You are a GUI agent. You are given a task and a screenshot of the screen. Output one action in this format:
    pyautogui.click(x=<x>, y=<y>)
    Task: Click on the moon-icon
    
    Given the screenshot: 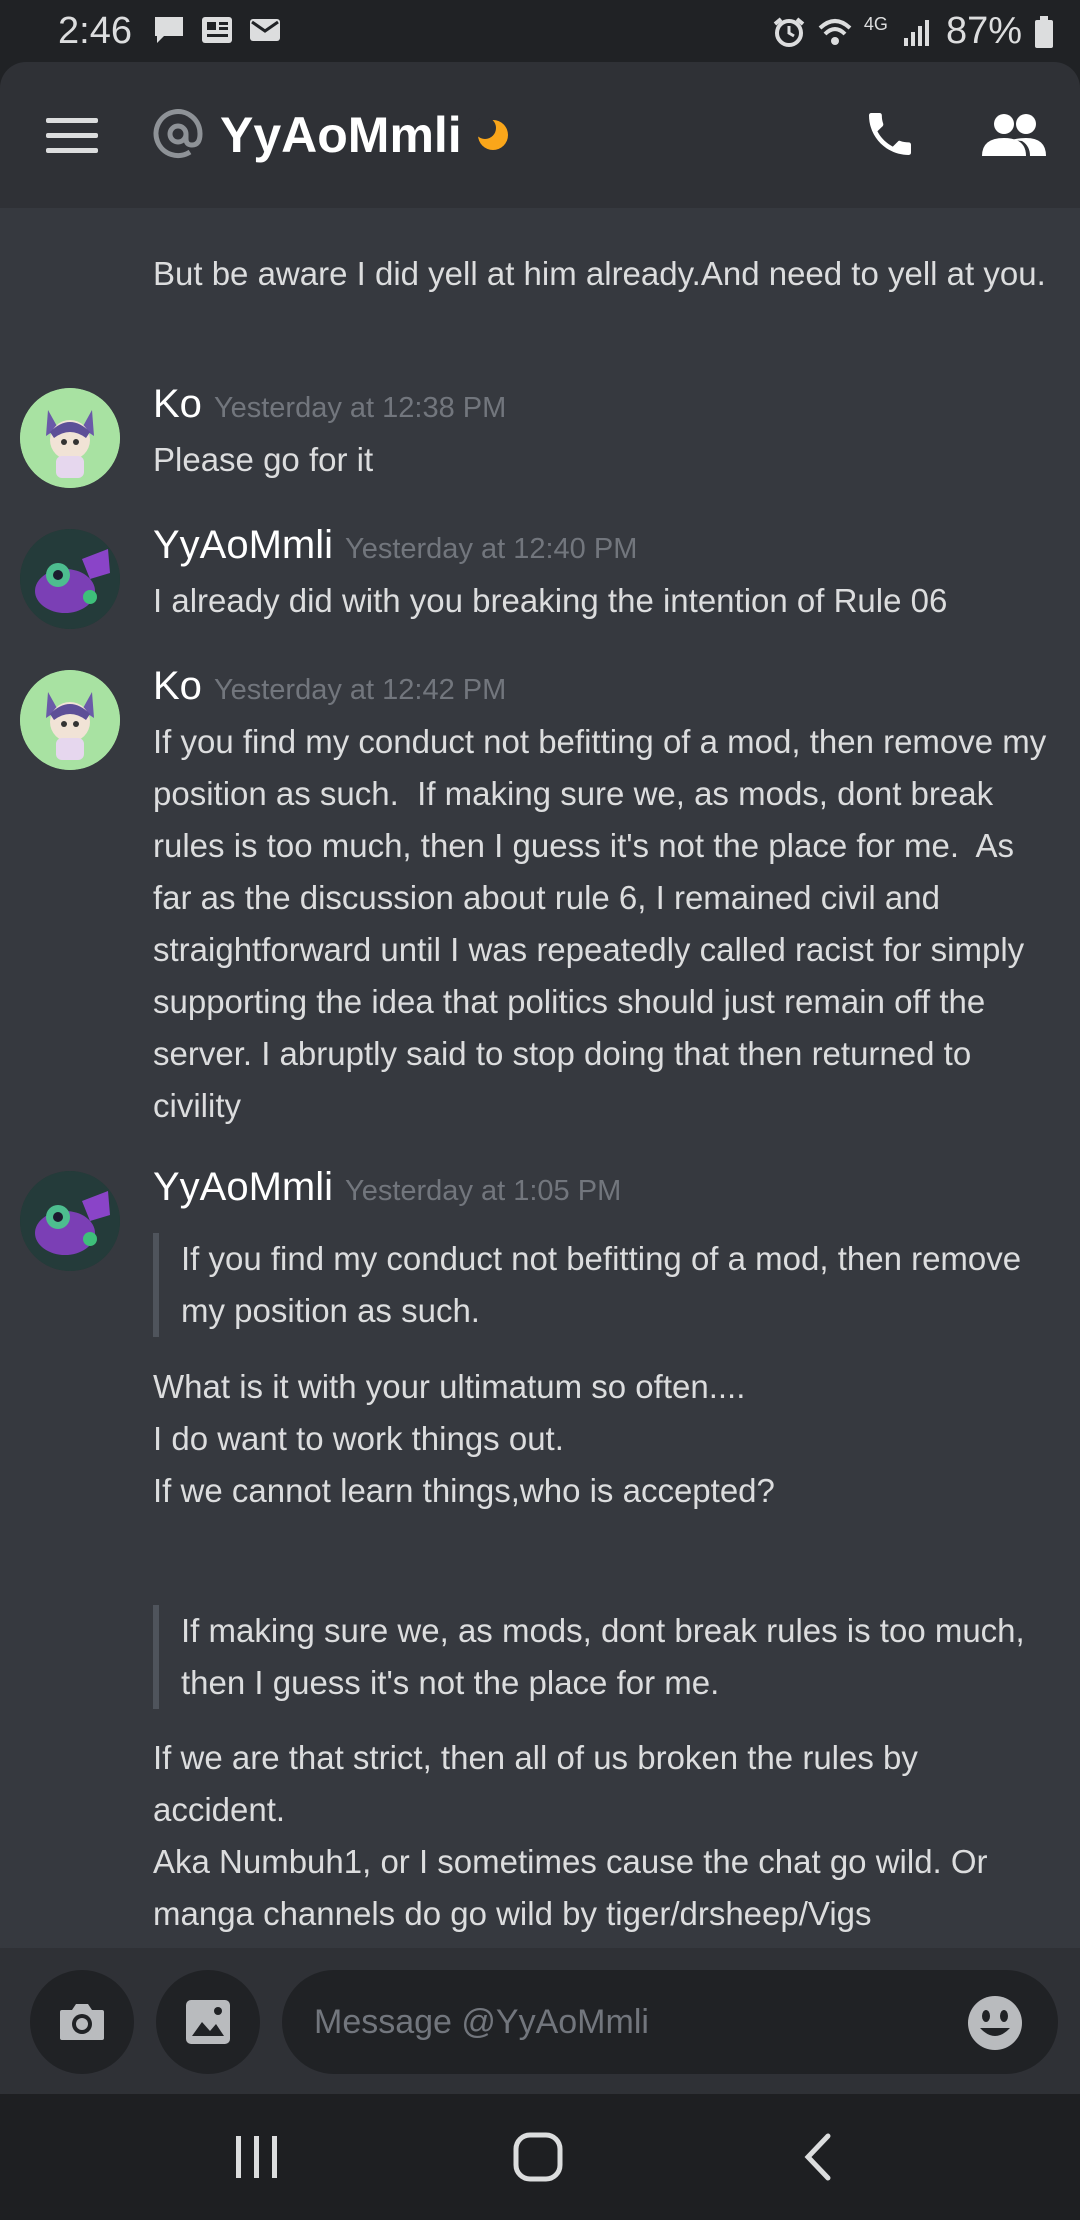 What is the action you would take?
    pyautogui.click(x=492, y=134)
    